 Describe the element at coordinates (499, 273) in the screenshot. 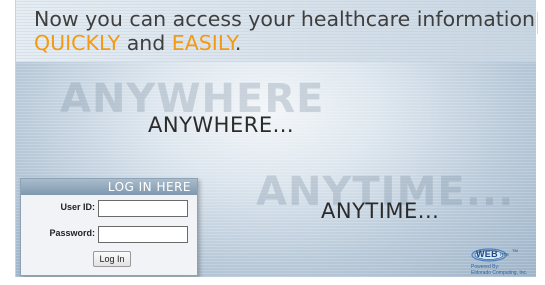

I see `company-name: Eldorado Computing, Inc.` at that location.